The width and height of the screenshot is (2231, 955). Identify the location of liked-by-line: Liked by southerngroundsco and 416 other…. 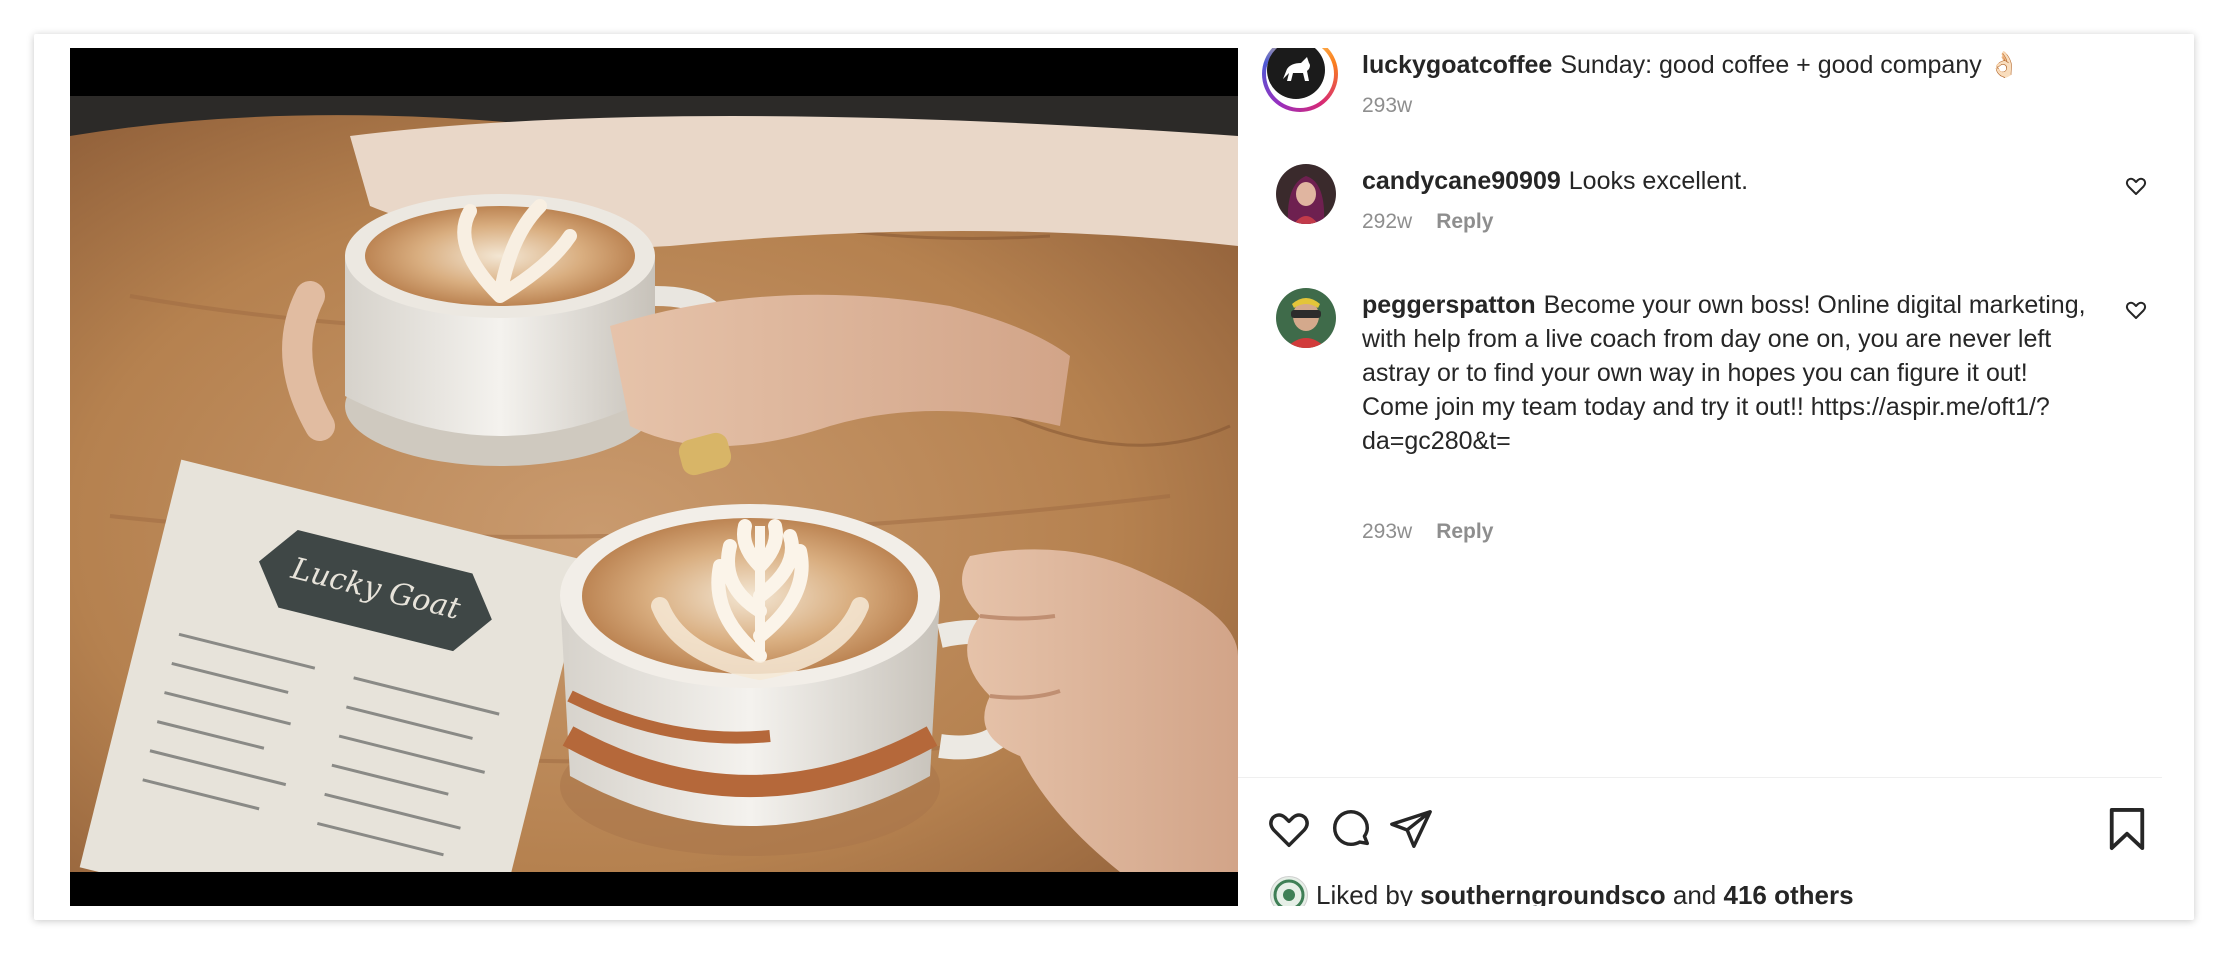
(1562, 891).